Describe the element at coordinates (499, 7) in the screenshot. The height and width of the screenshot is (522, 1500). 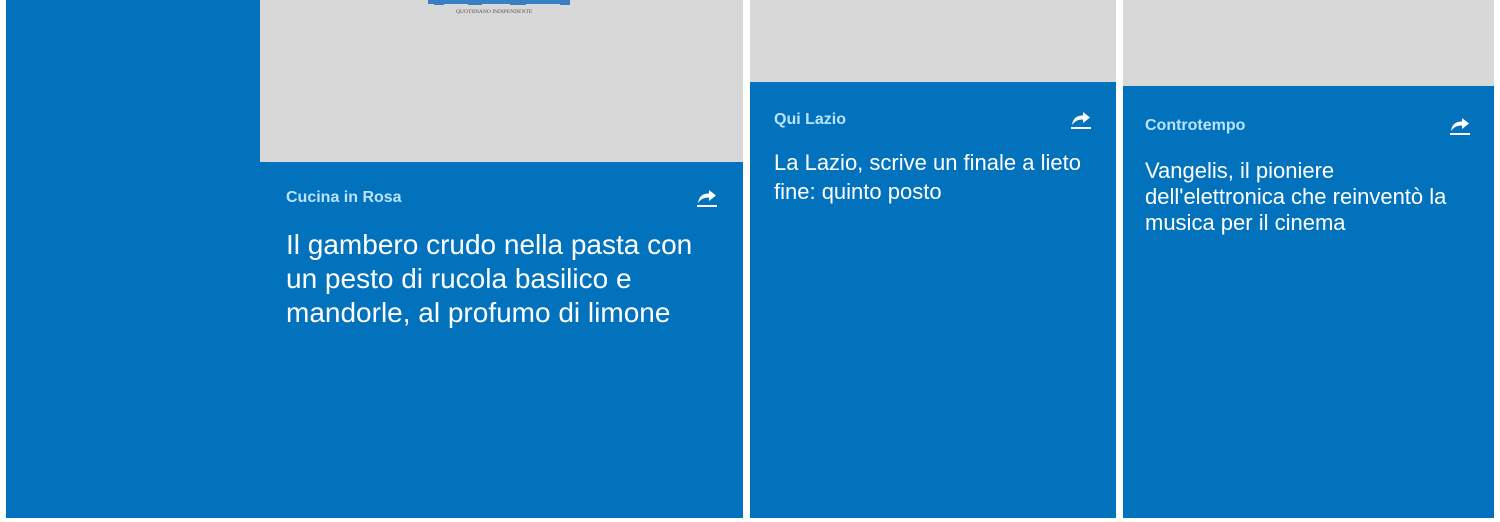
I see `newspaper-logo: QUOTIDIANO INDIPENDENTE` at that location.